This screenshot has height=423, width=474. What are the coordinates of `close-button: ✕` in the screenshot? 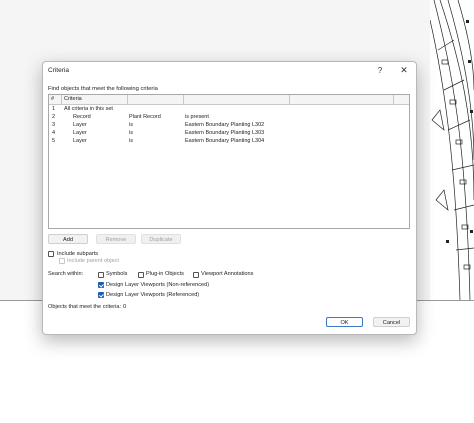 It's located at (404, 70).